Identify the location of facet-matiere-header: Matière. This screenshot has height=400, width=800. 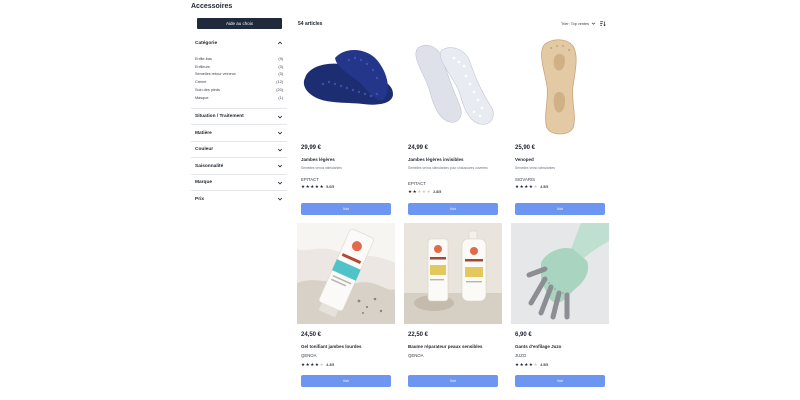
(239, 133).